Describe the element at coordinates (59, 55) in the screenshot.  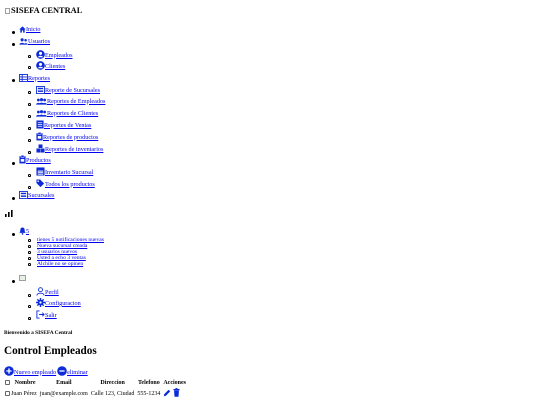
I see `nav-link-empleados: Empleados` at that location.